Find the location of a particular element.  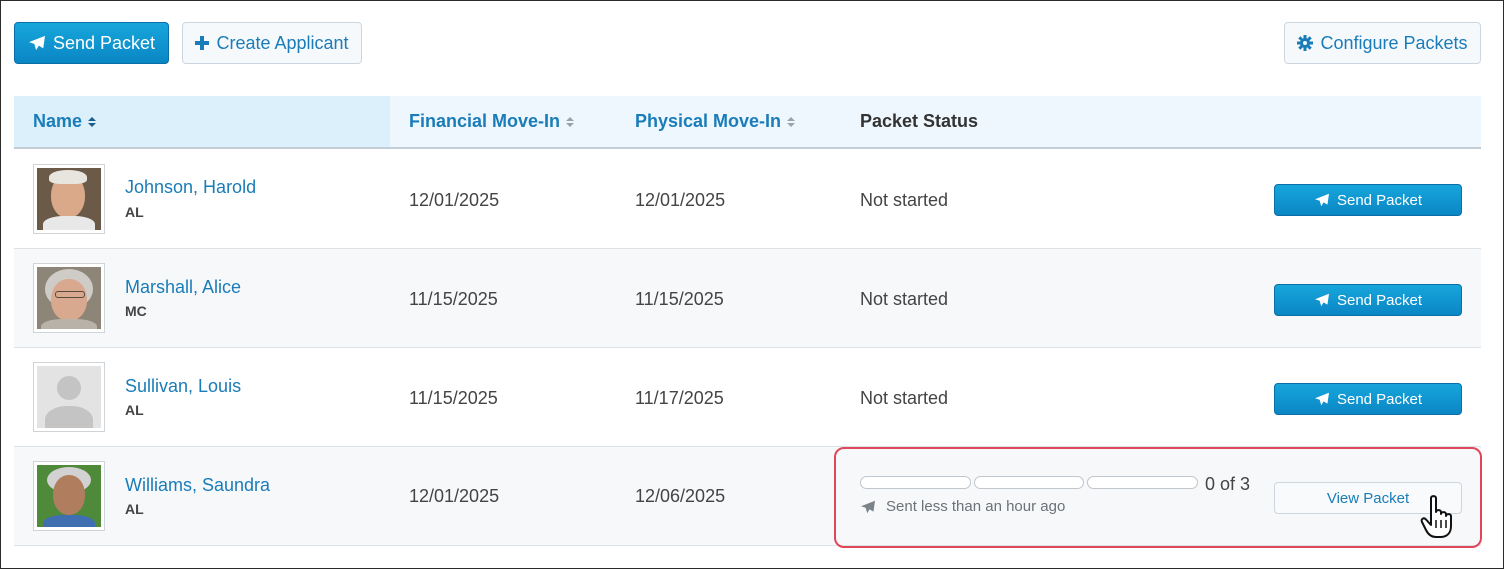

column-header-name: Name is located at coordinates (65, 121).